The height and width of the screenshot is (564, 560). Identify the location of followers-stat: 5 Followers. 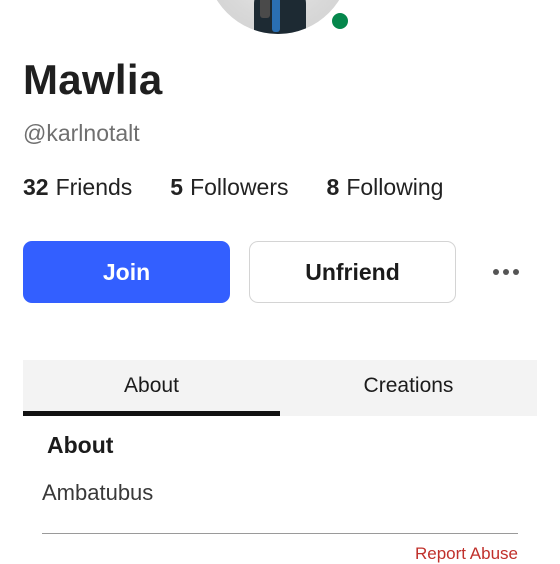
(229, 187).